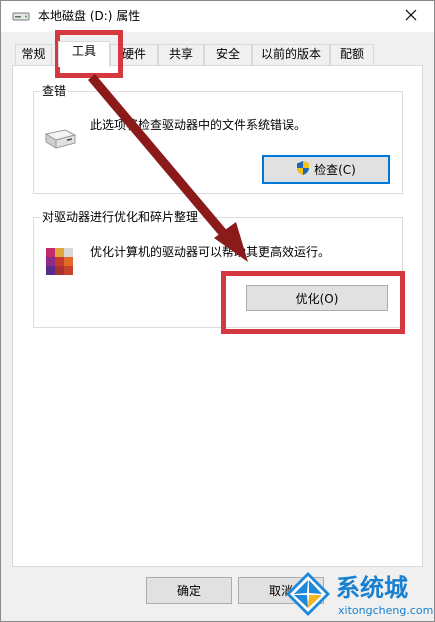 This screenshot has height=622, width=435. I want to click on close-button, so click(411, 16).